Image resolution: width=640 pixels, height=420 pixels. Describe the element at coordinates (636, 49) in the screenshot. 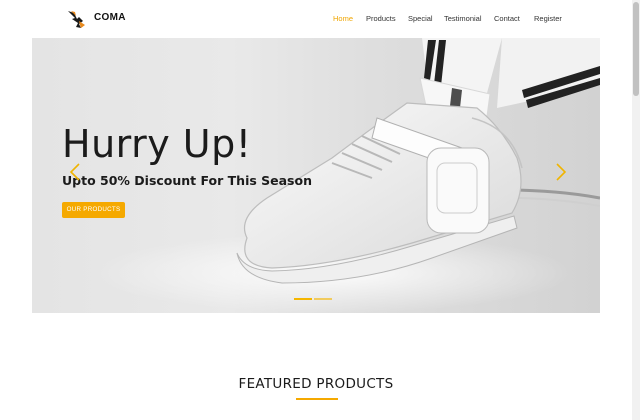

I see `scrollbar-thumb` at that location.